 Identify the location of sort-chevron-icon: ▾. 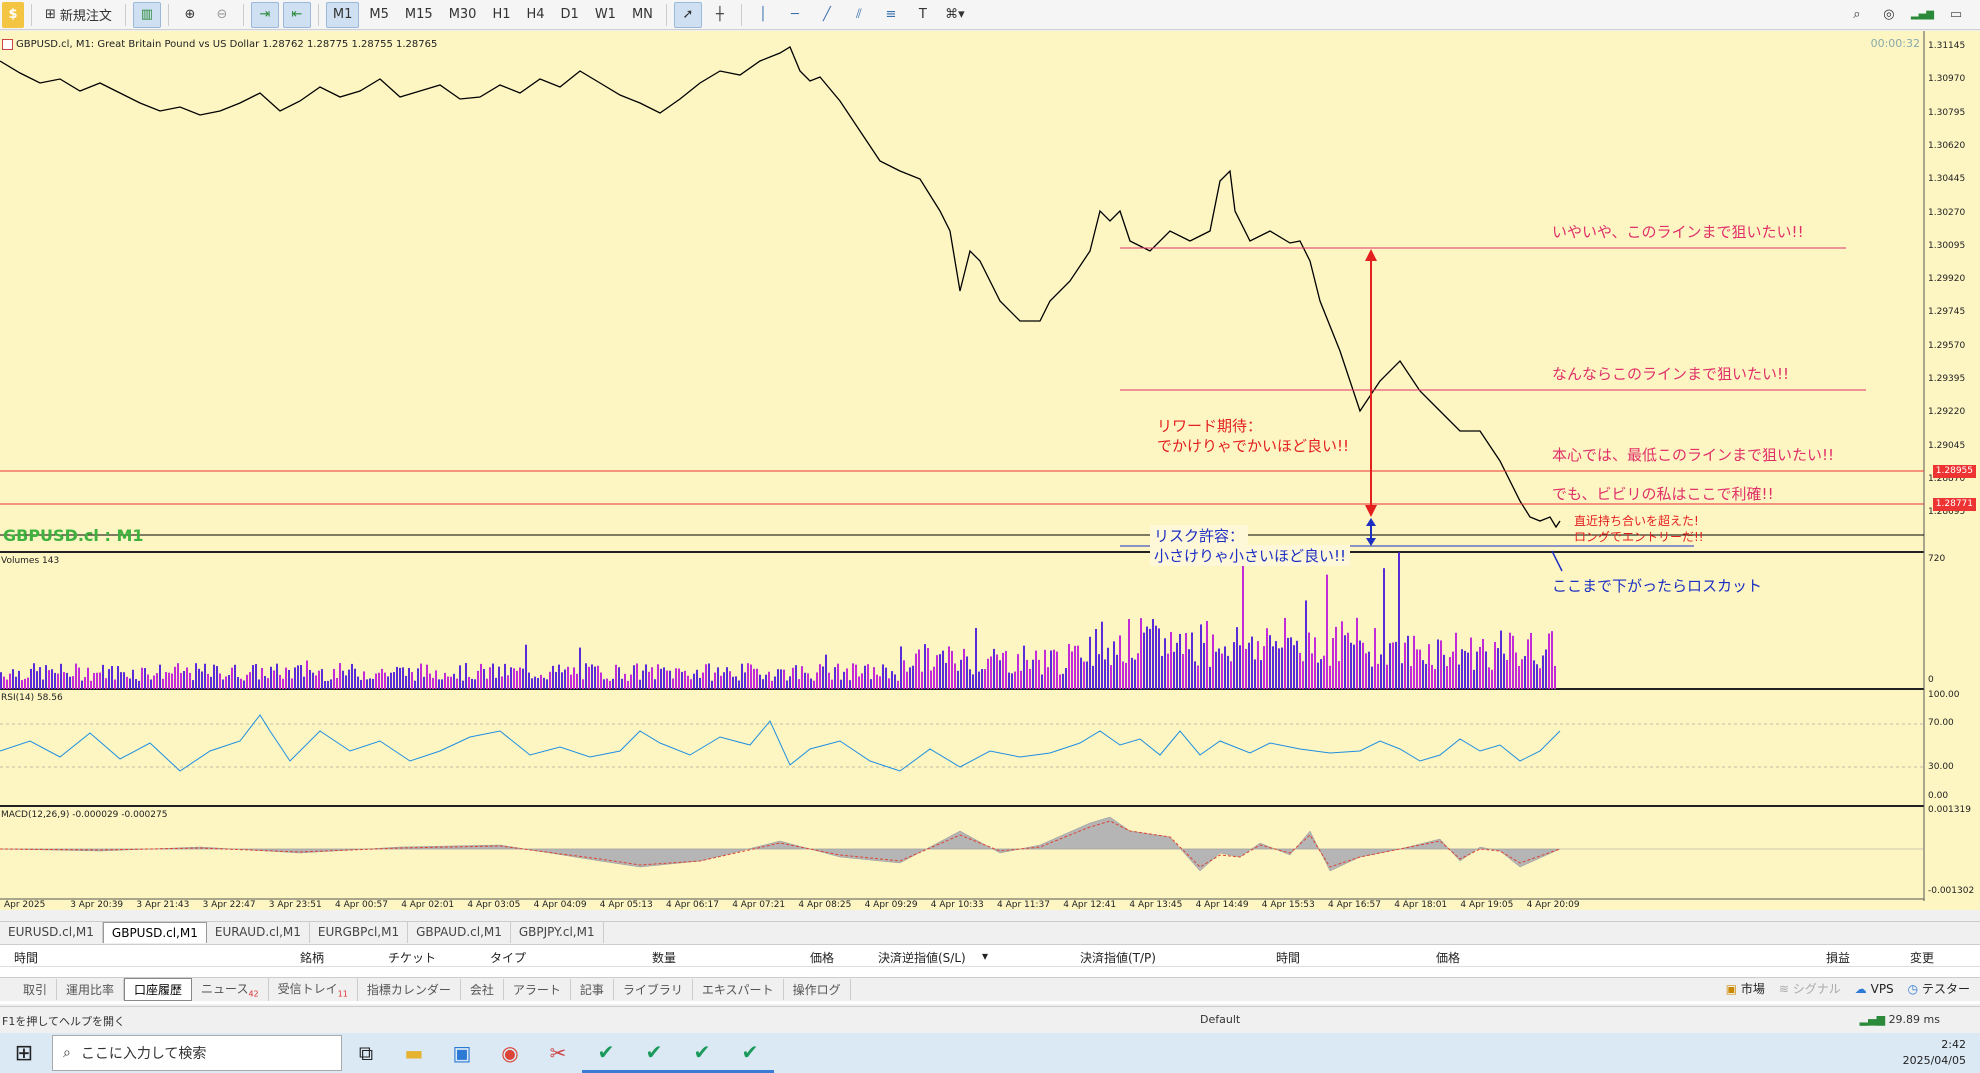
(985, 956).